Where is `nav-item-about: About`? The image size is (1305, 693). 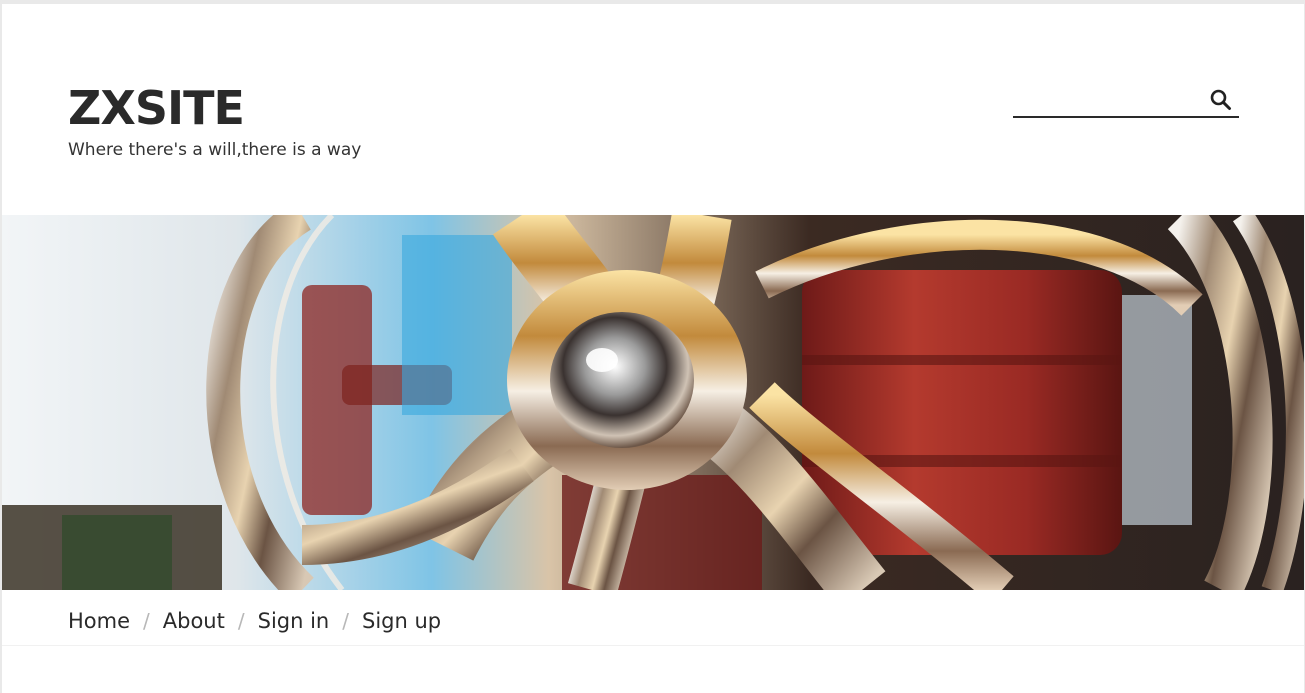 nav-item-about: About is located at coordinates (194, 621).